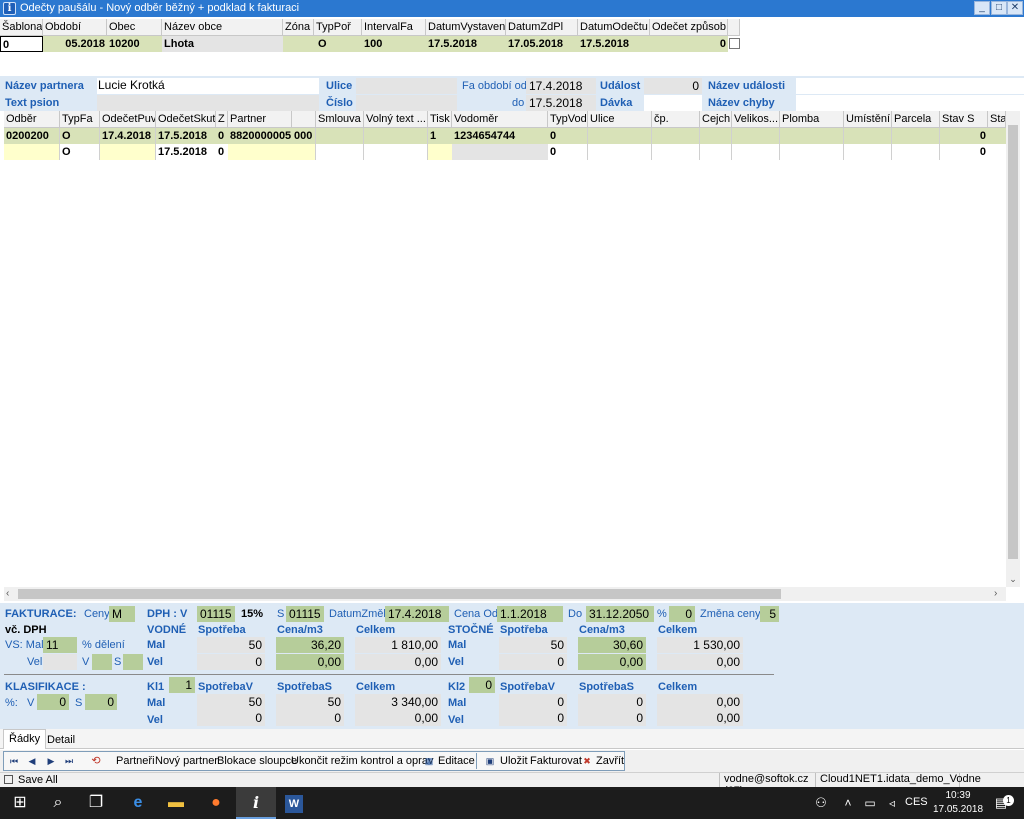 The image size is (1024, 819). What do you see at coordinates (58, 803) in the screenshot?
I see `search-icon: ⌕` at bounding box center [58, 803].